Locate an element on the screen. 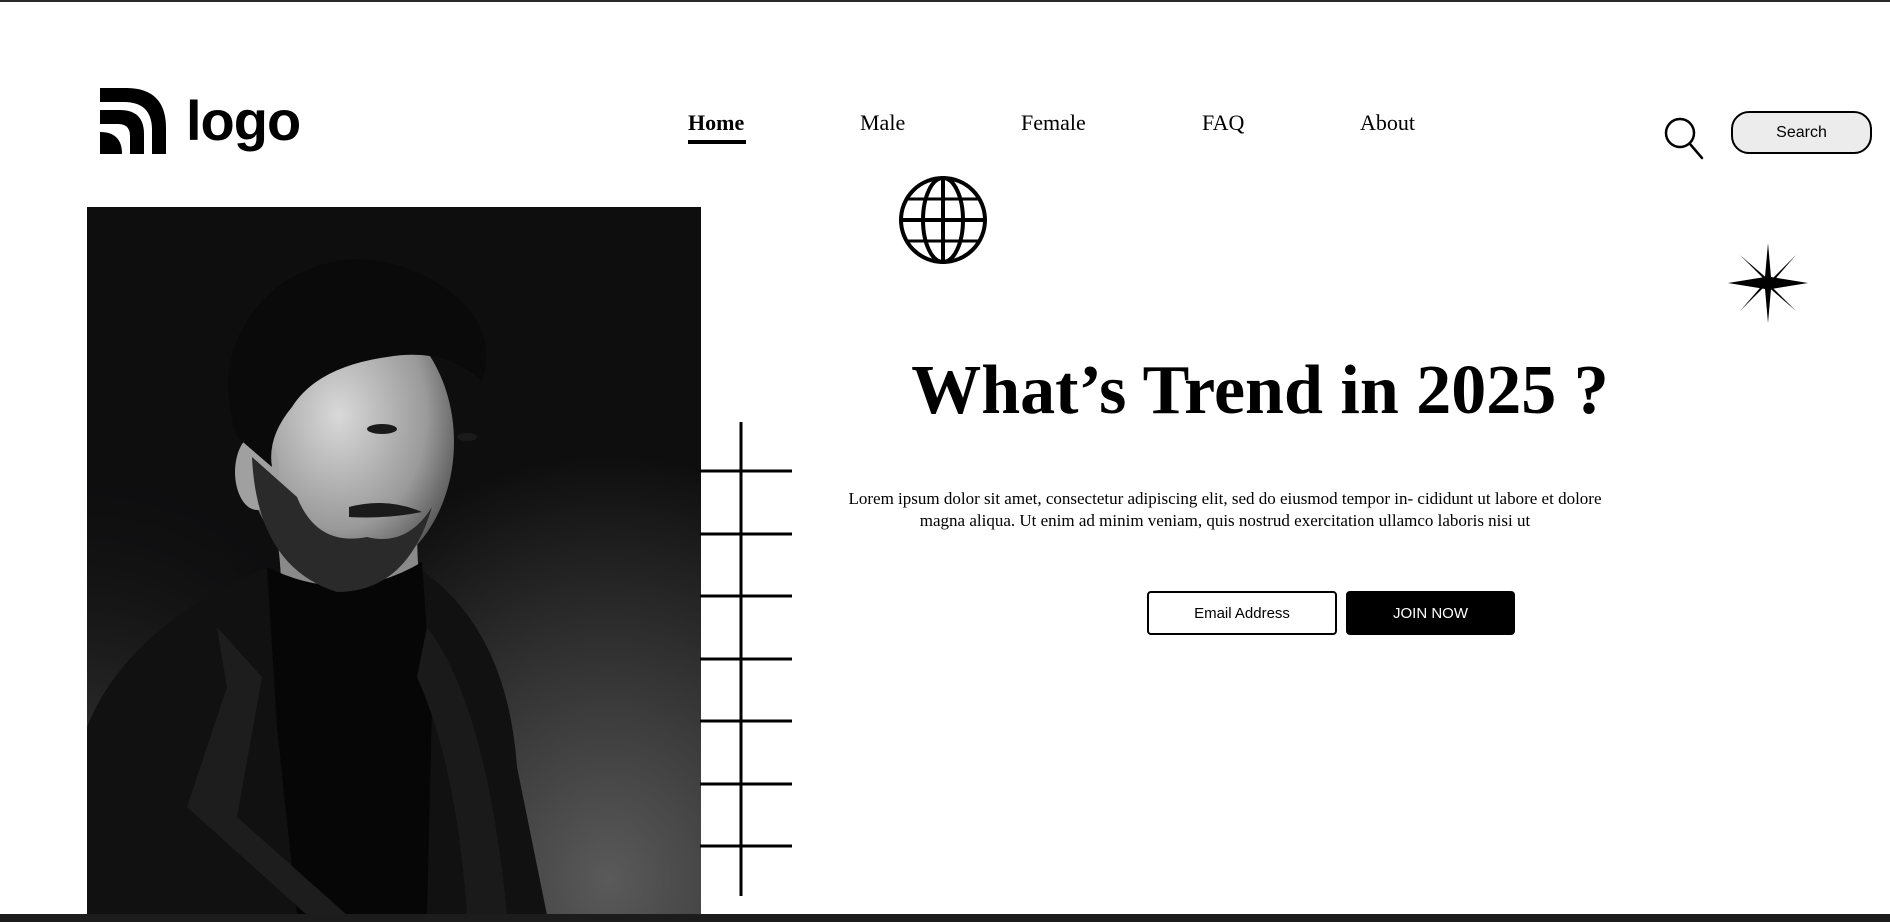 The width and height of the screenshot is (1890, 922). logo-icon is located at coordinates (133, 121).